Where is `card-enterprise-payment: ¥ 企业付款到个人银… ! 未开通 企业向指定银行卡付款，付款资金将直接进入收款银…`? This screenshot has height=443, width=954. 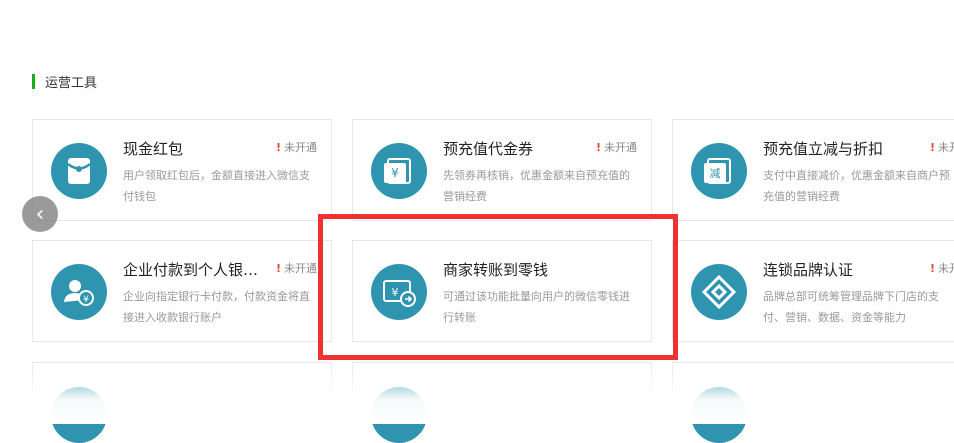 card-enterprise-payment: ¥ 企业付款到个人银… ! 未开通 企业向指定银行卡付款，付款资金将直接进入收款银… is located at coordinates (182, 291).